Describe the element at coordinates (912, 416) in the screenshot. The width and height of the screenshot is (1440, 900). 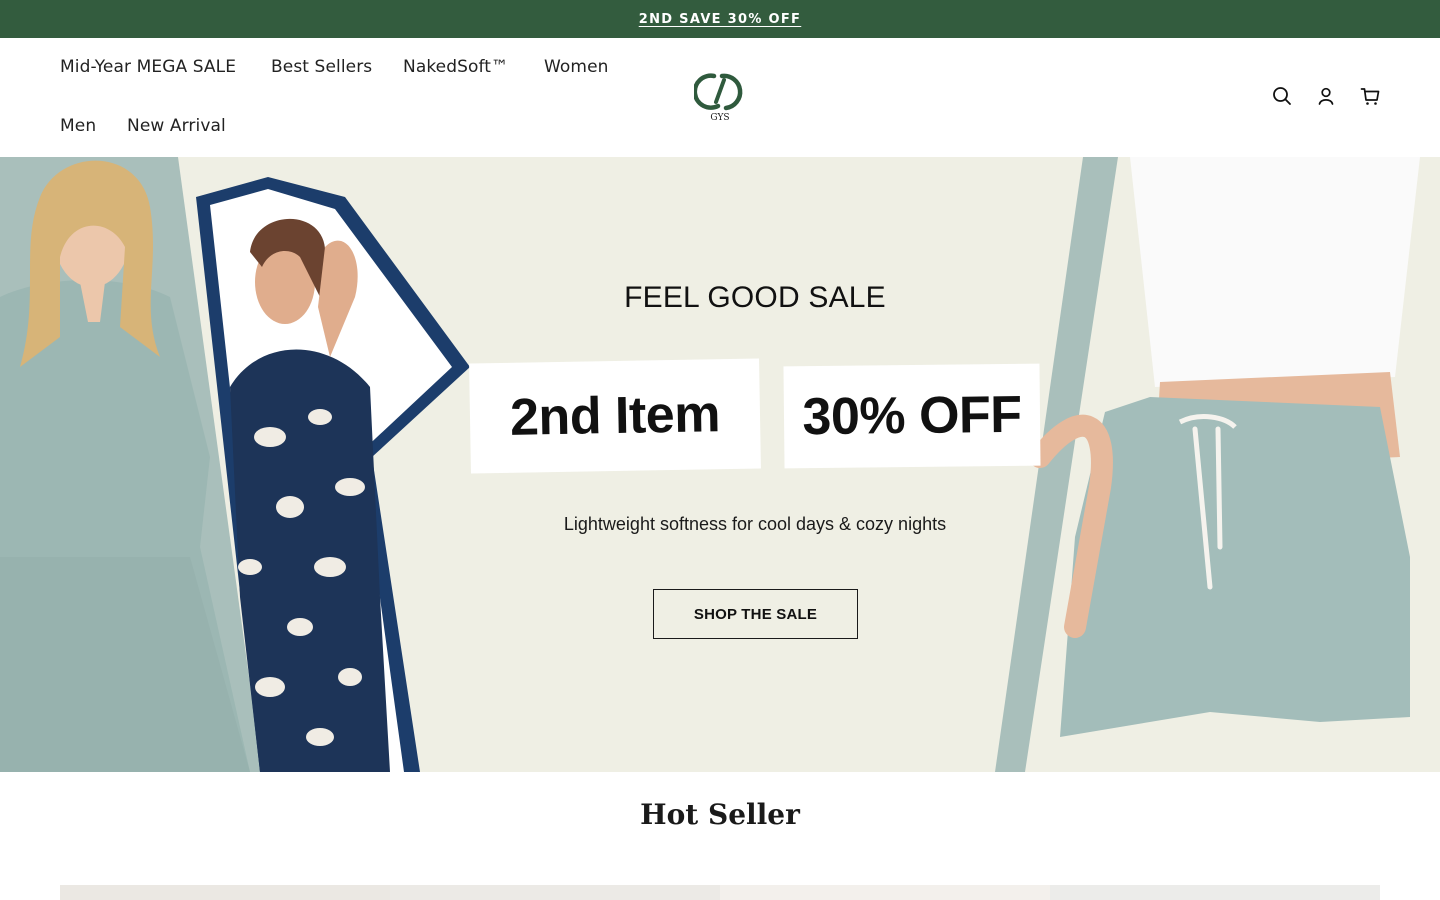
I see `promo-tag-discount: 30% OFF` at that location.